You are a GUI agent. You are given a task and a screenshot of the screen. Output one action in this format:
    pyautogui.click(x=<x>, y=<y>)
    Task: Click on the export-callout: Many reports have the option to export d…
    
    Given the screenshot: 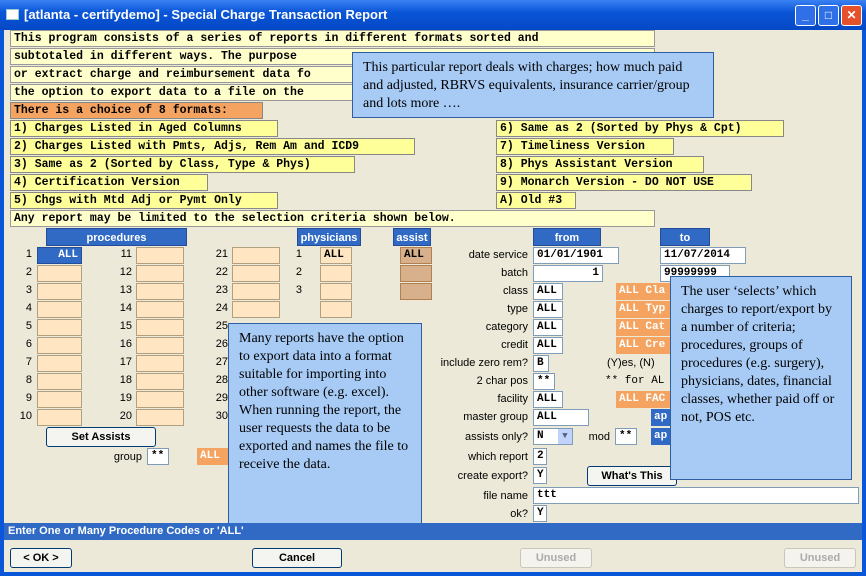 What is the action you would take?
    pyautogui.click(x=325, y=424)
    